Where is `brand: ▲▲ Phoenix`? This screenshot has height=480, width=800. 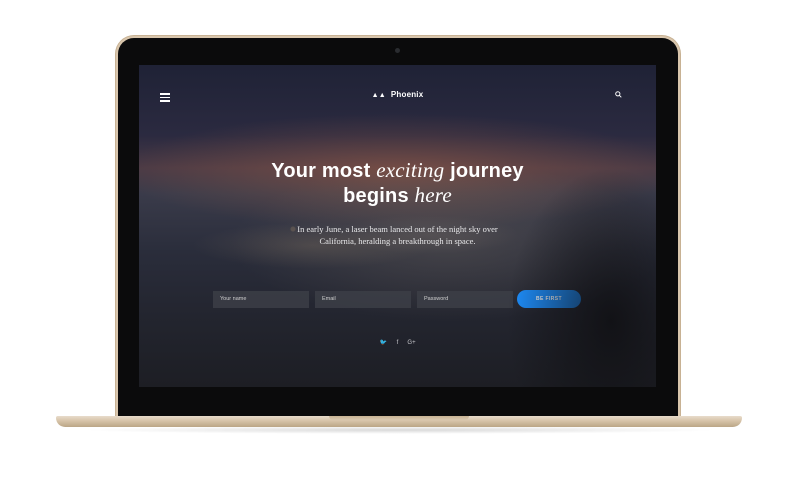
brand: ▲▲ Phoenix is located at coordinates (397, 94).